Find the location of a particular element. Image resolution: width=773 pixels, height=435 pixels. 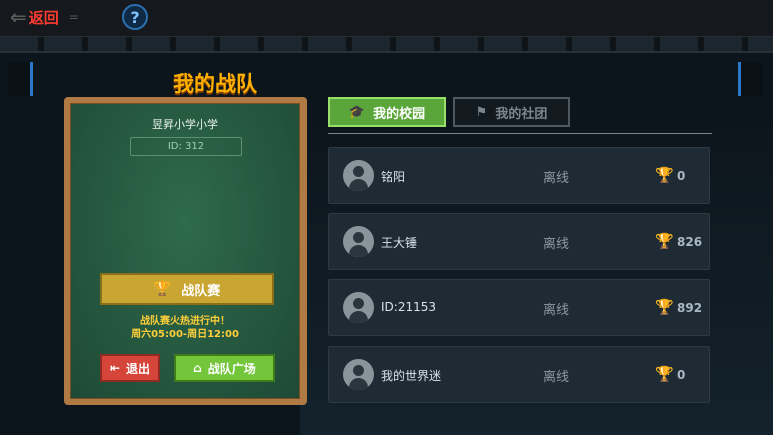

team-plaza-button: ⌂ 战队广场 is located at coordinates (224, 368).